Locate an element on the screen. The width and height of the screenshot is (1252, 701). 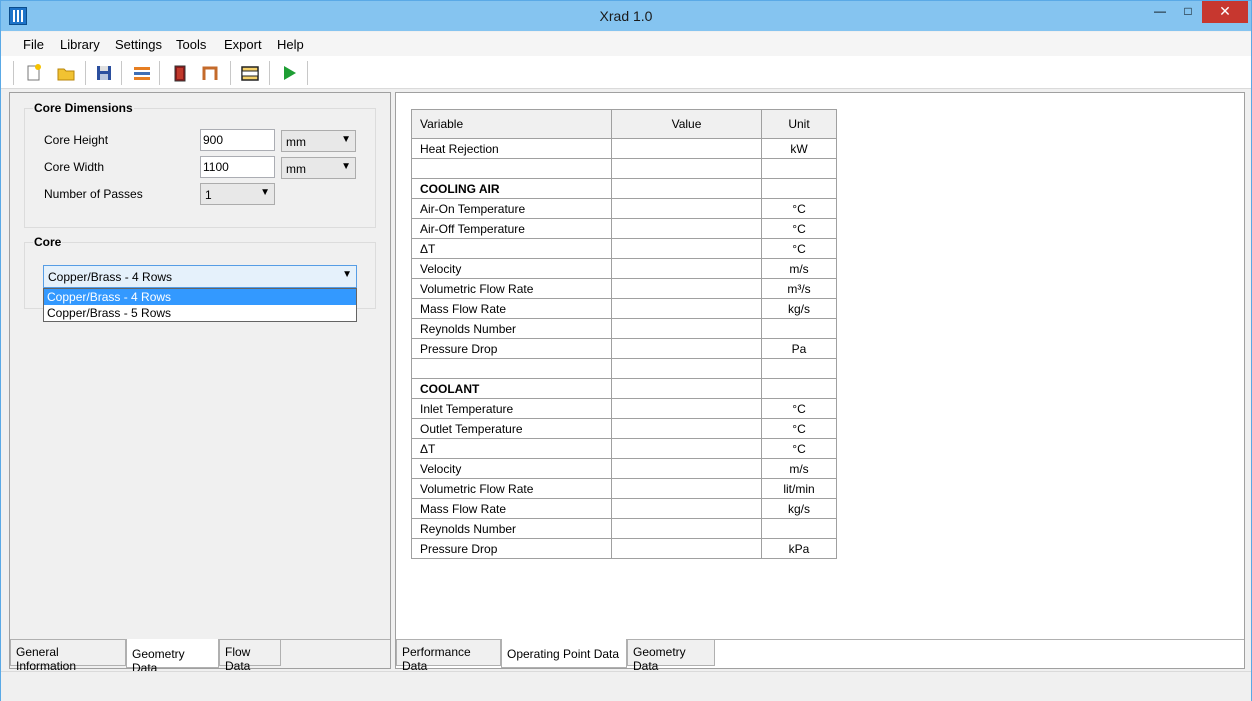
chevron-down-icon: ▼ is located at coordinates (346, 166).